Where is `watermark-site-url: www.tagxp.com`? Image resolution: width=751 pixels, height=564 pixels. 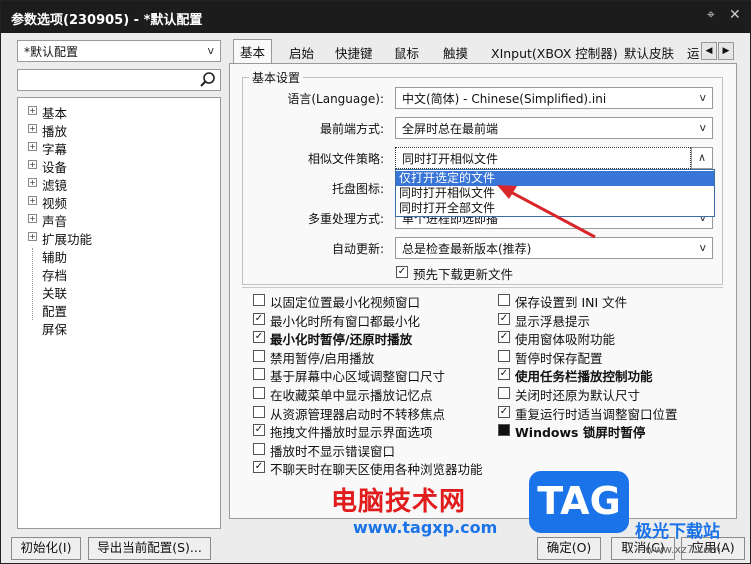
watermark-site-url: www.tagxp.com is located at coordinates (425, 527).